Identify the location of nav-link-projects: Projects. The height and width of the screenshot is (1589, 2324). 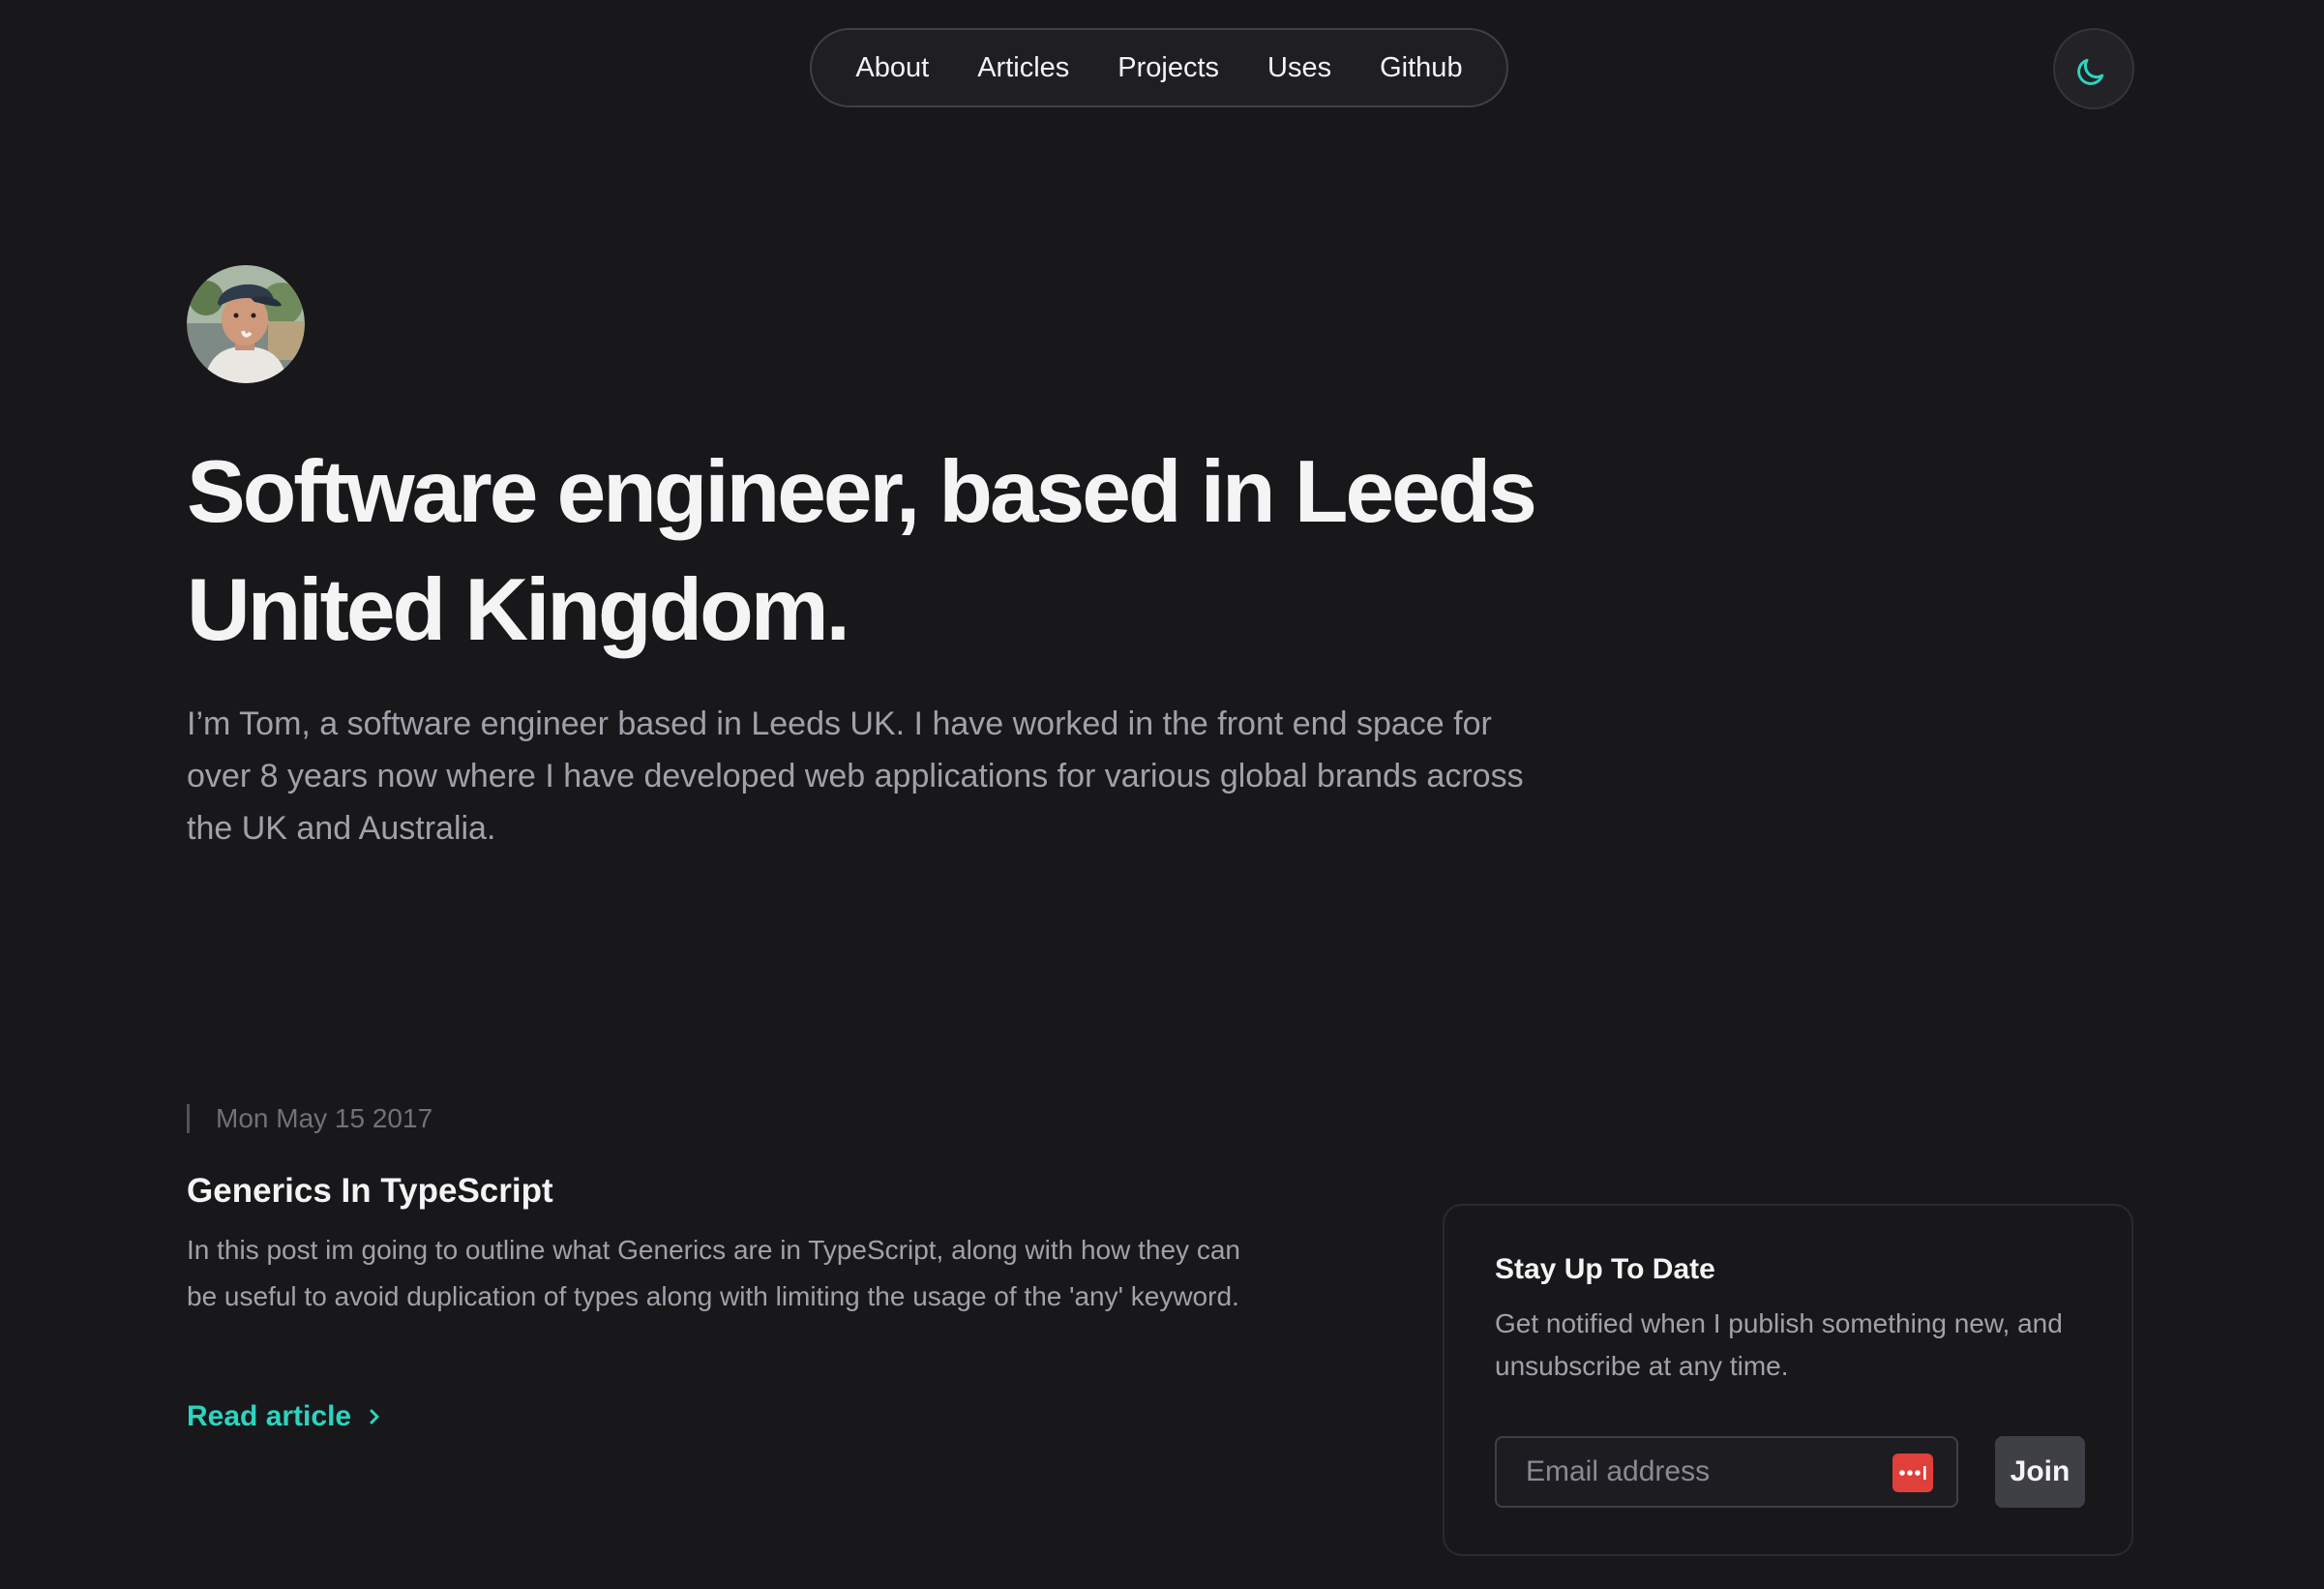
(1168, 68).